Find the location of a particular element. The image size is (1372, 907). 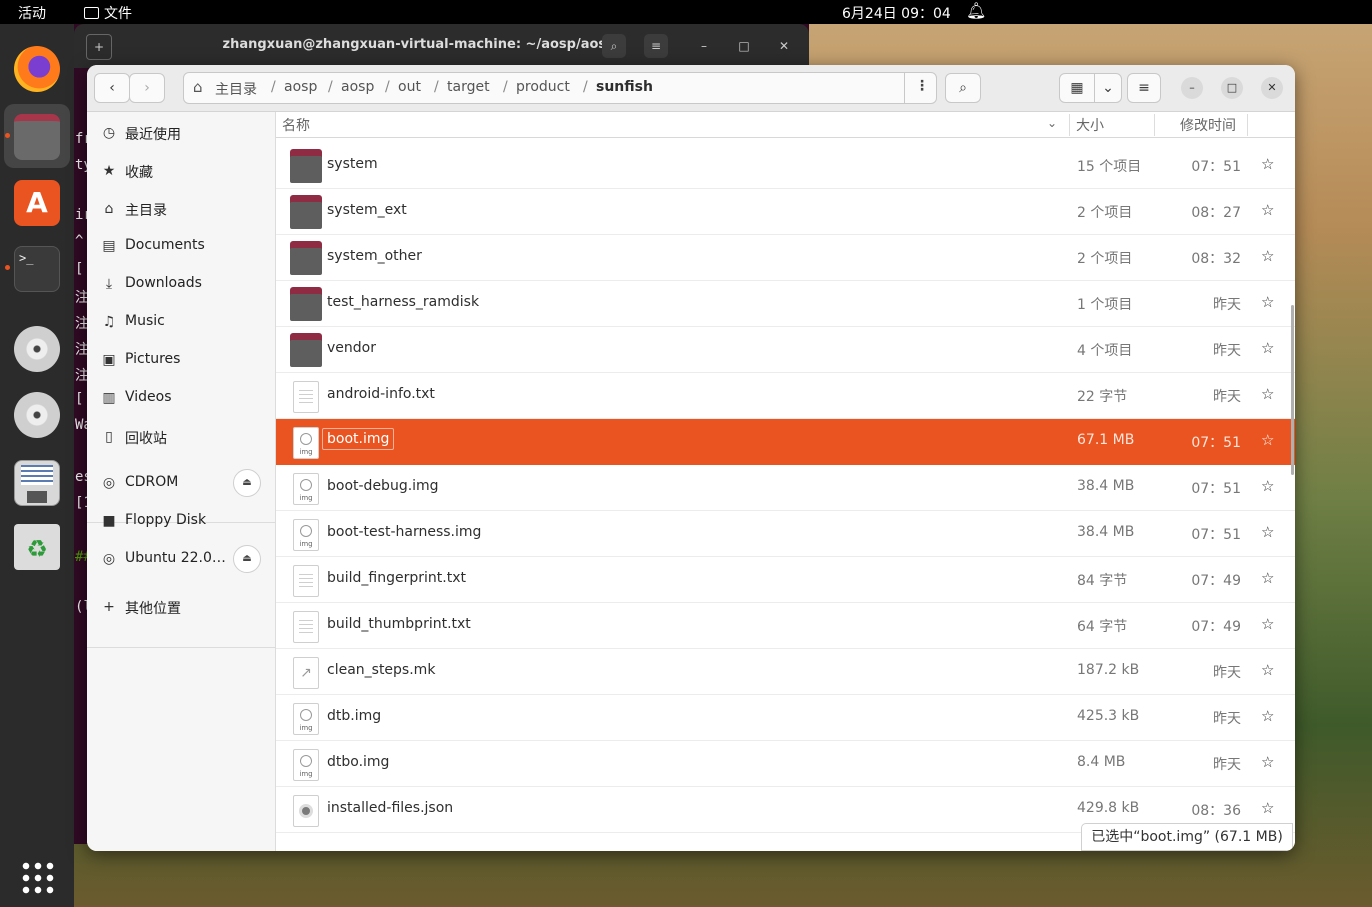

firefox-icon is located at coordinates (37, 69).